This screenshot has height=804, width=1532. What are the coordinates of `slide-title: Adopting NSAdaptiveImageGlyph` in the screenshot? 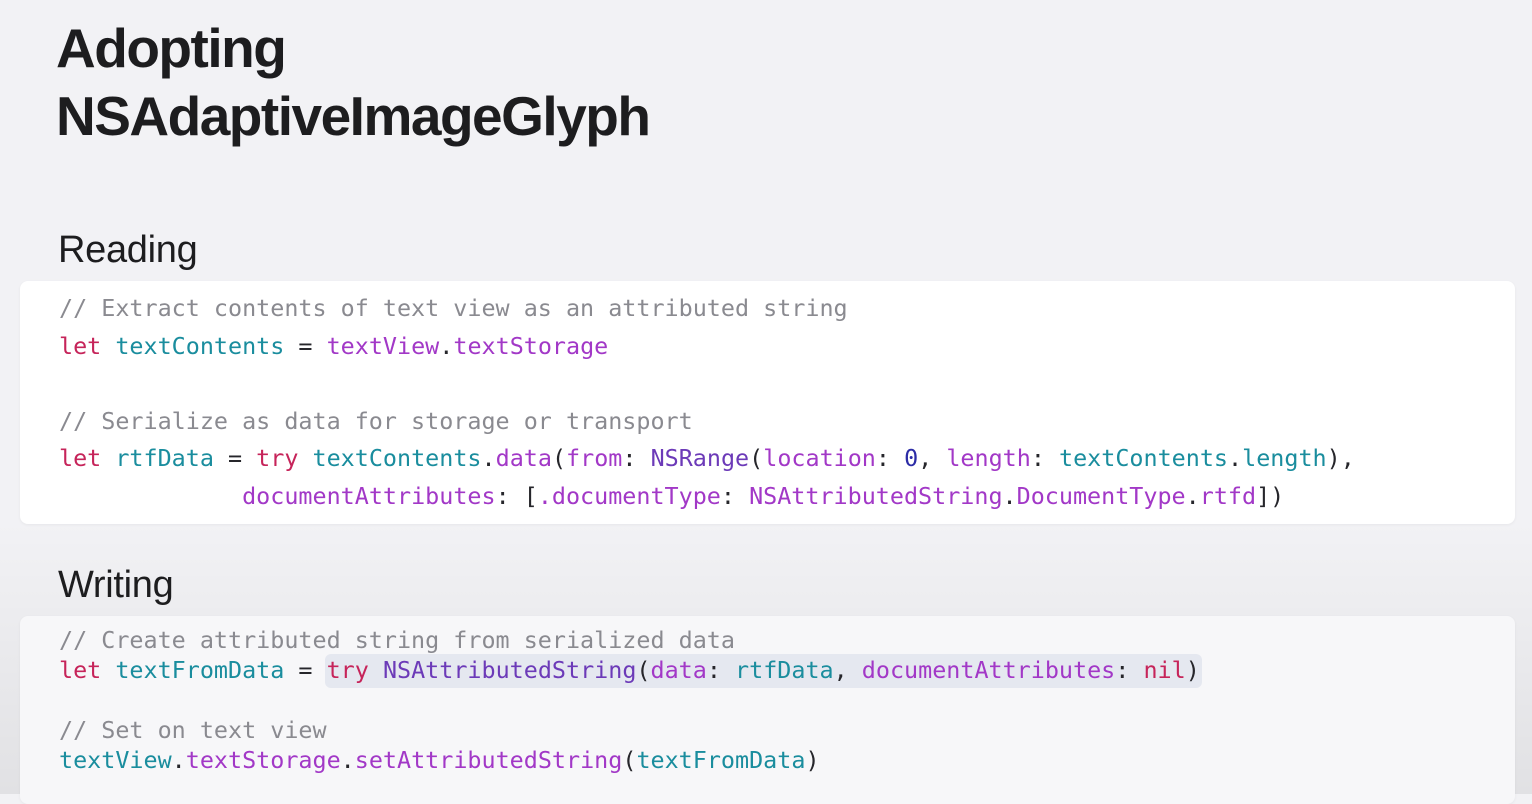 It's located at (353, 82).